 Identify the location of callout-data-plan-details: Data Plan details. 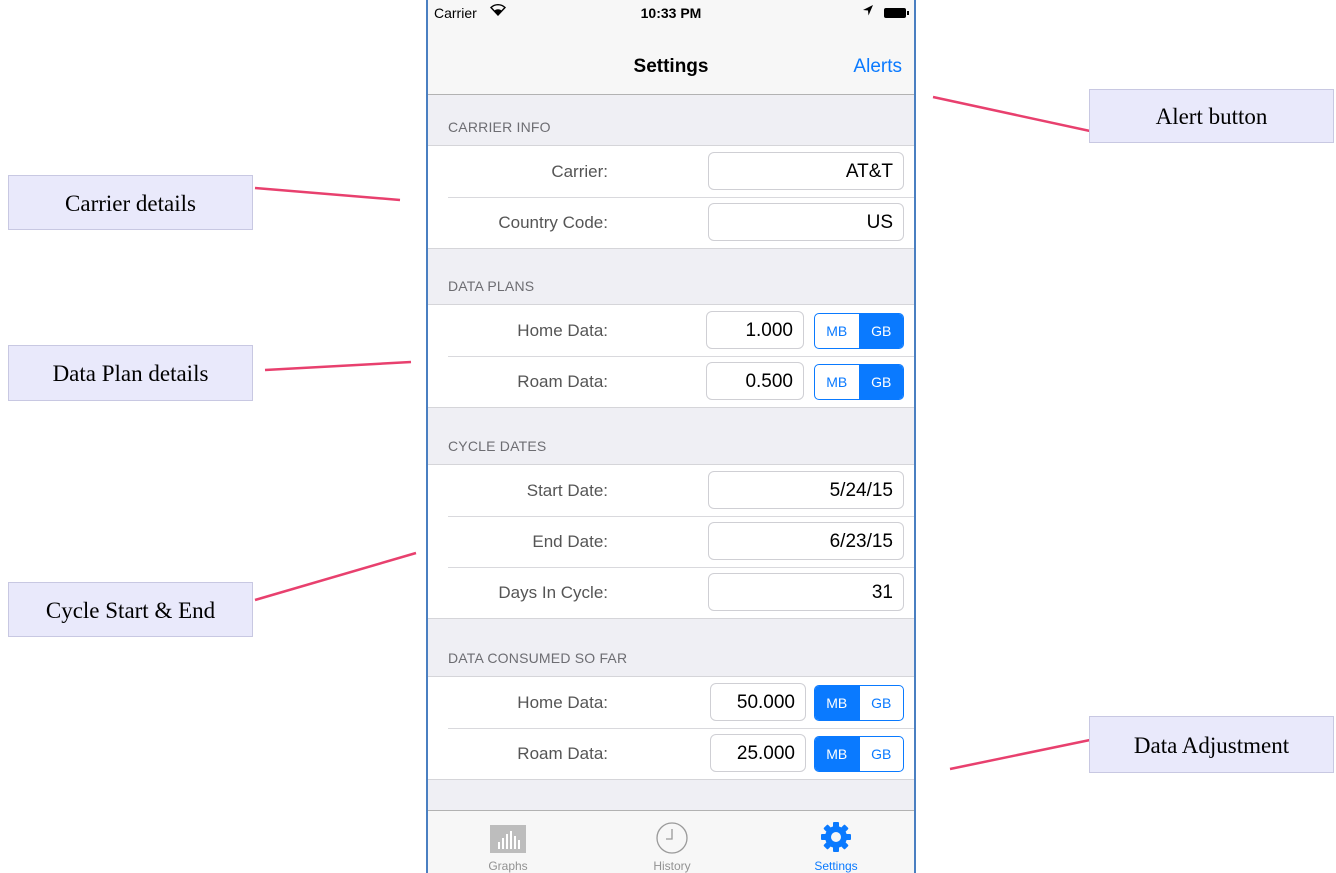
(130, 373).